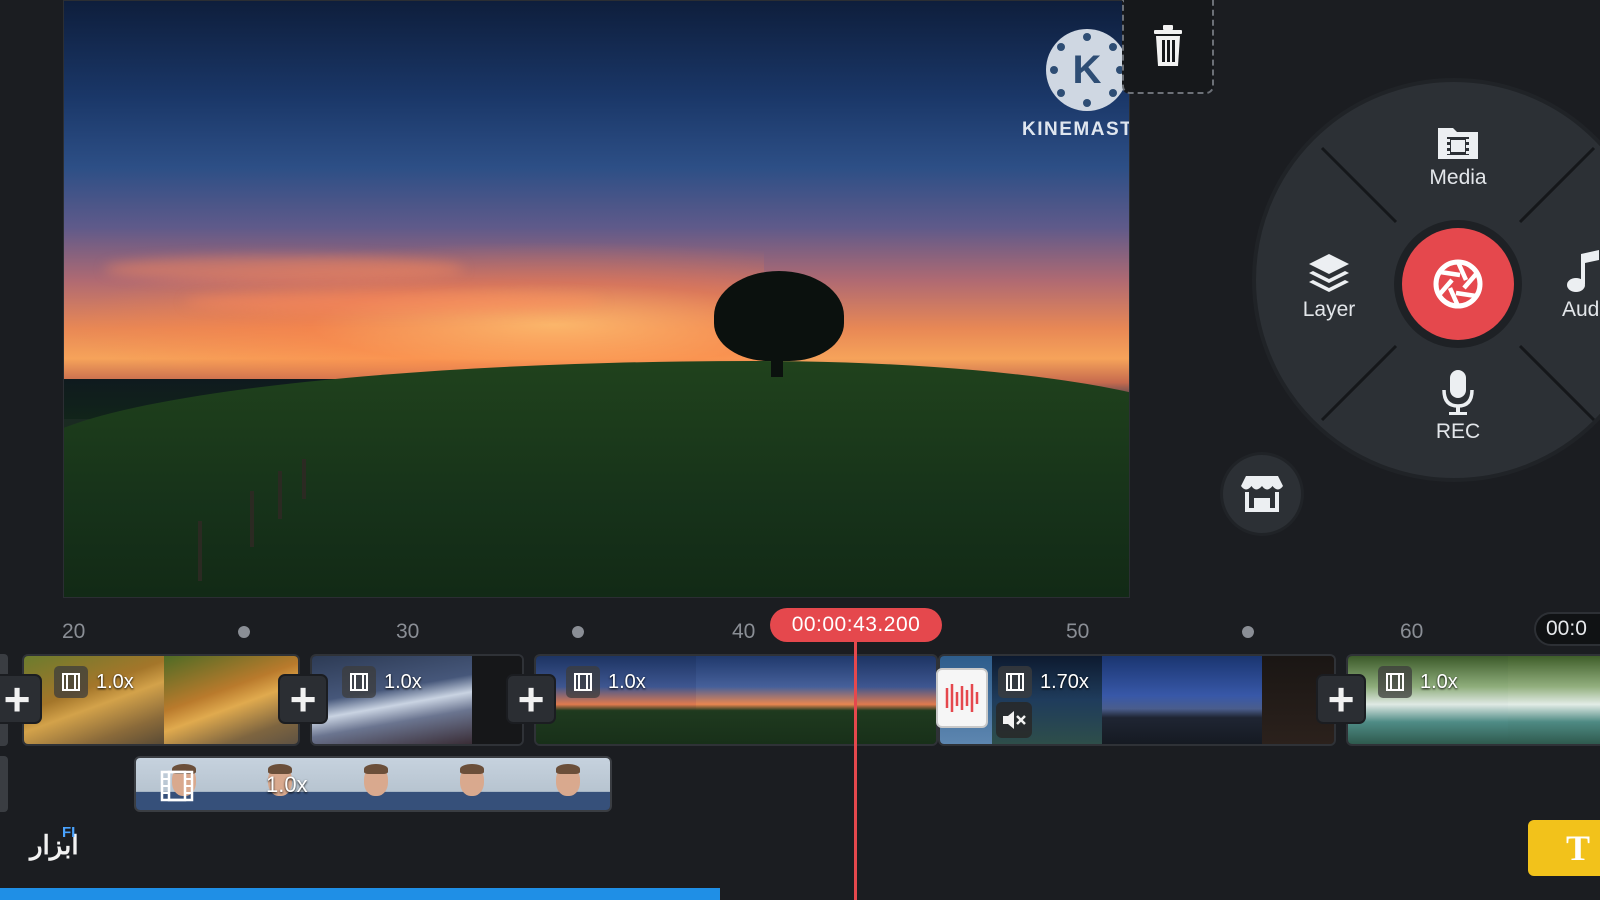 Image resolution: width=1600 pixels, height=900 pixels. Describe the element at coordinates (1458, 177) in the screenshot. I see `media-label: Media` at that location.